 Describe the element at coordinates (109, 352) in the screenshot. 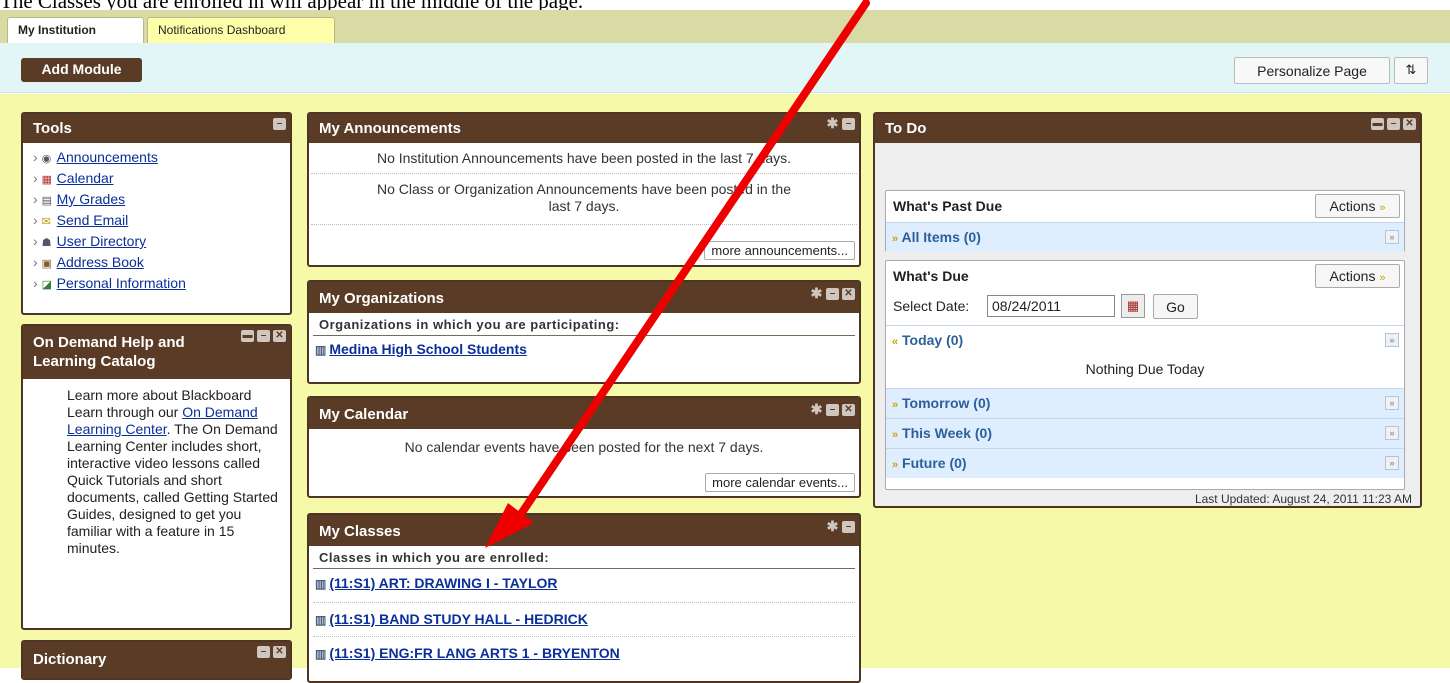

I see `ondemand-title: On Demand Help and Learning Catalog` at that location.